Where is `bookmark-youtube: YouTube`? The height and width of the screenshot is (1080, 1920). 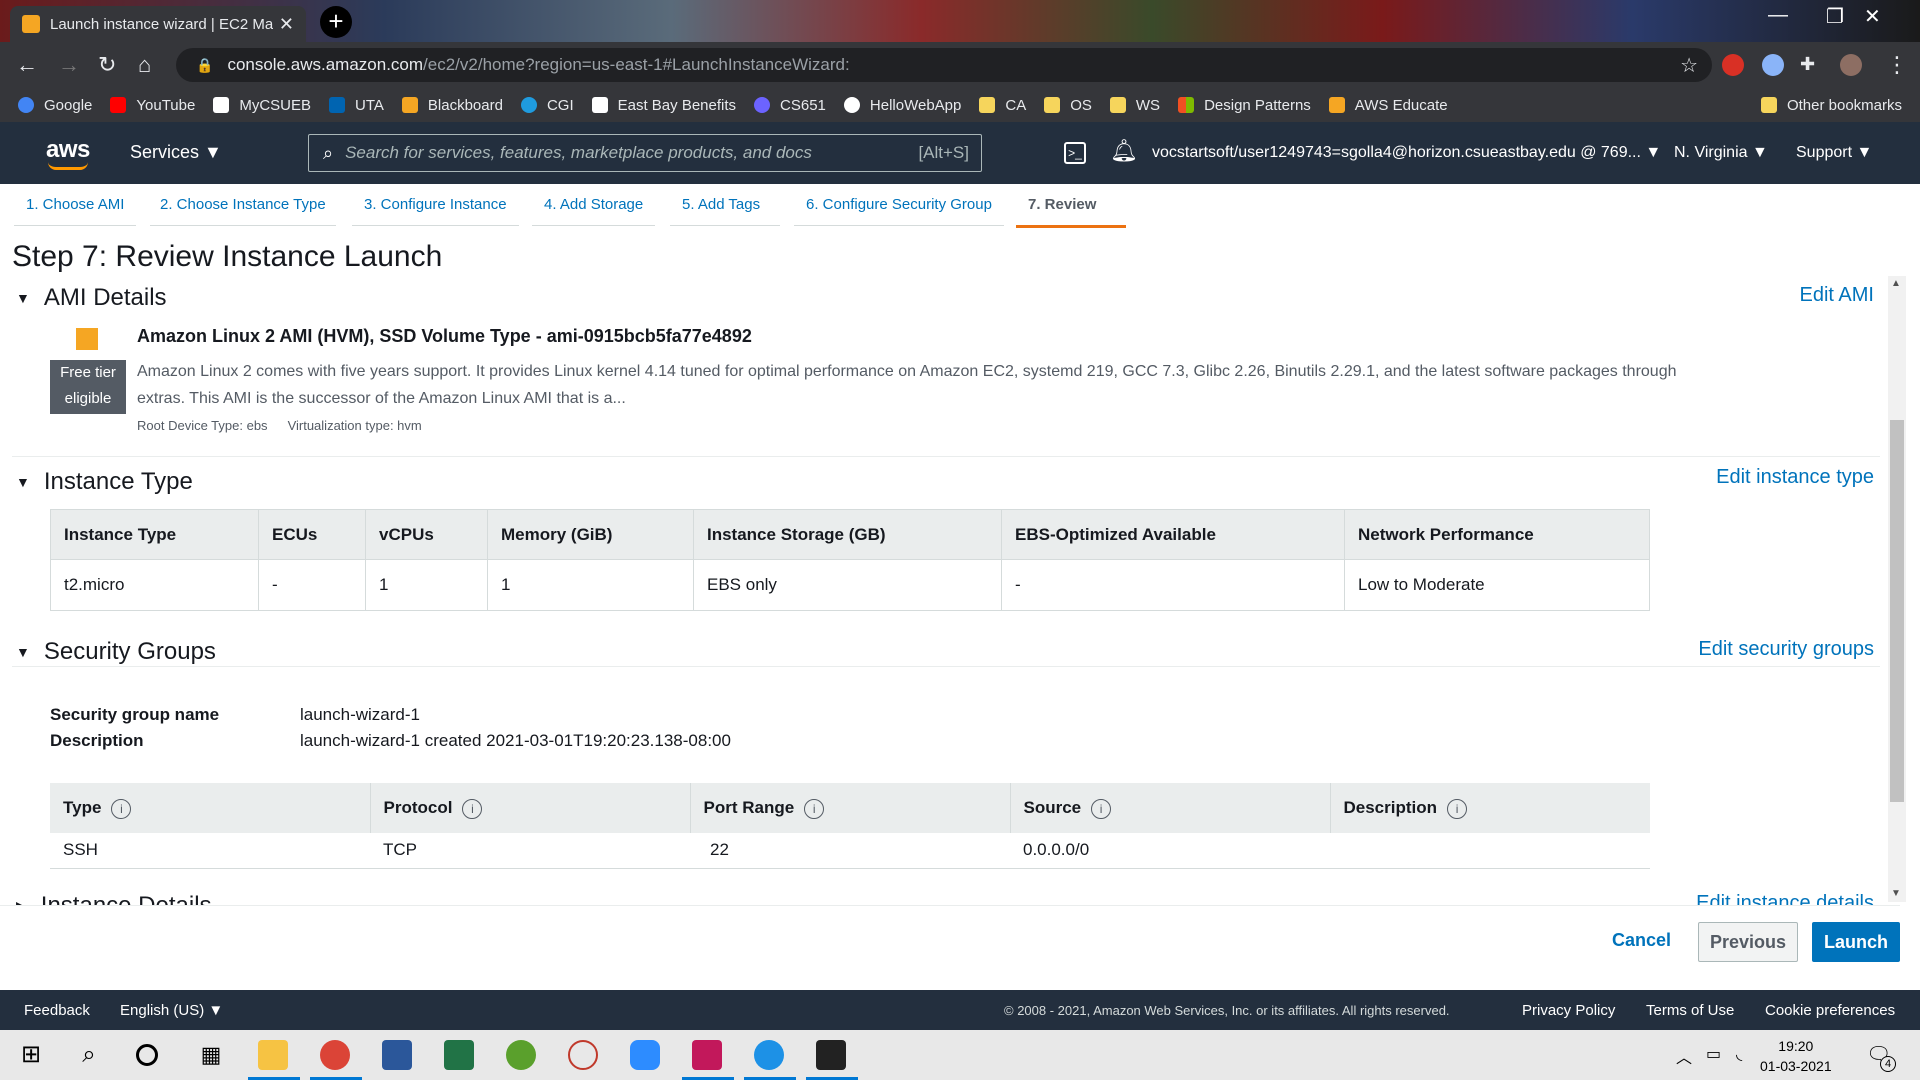 bookmark-youtube: YouTube is located at coordinates (152, 105).